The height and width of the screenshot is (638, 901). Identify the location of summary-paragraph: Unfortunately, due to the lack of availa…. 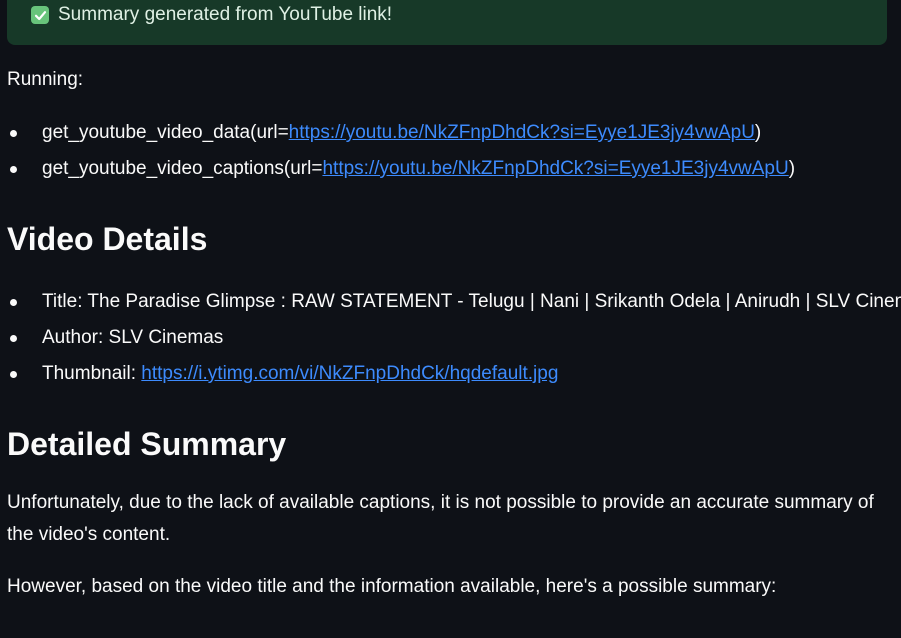
(440, 518).